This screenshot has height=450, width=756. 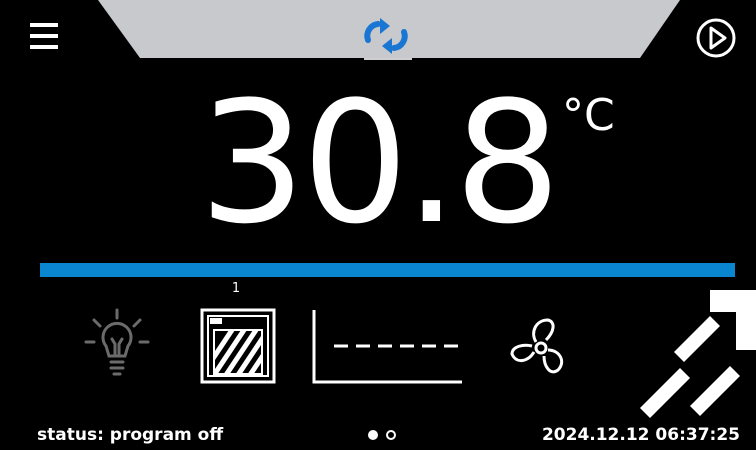 I want to click on play-circle-icon, so click(x=716, y=38).